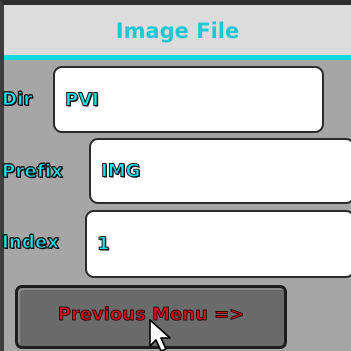 The height and width of the screenshot is (351, 351). I want to click on prefix-label: Prefix, so click(32, 172).